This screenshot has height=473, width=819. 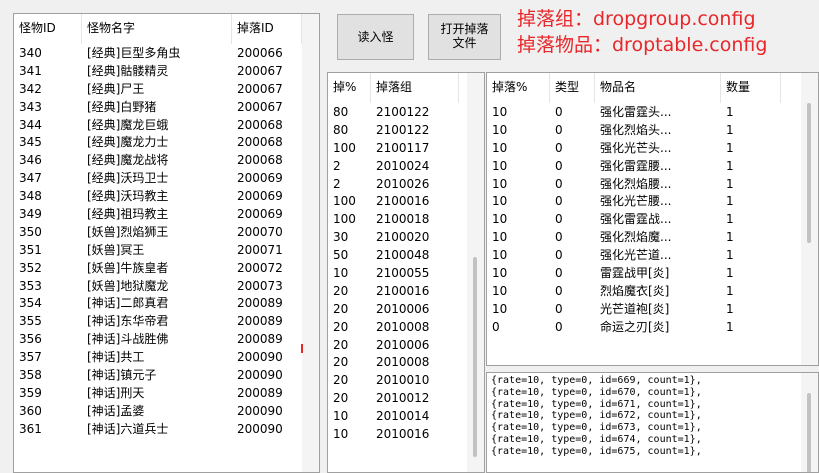 What do you see at coordinates (406, 255) in the screenshot?
I see `drop-group-row: 50 2100048` at bounding box center [406, 255].